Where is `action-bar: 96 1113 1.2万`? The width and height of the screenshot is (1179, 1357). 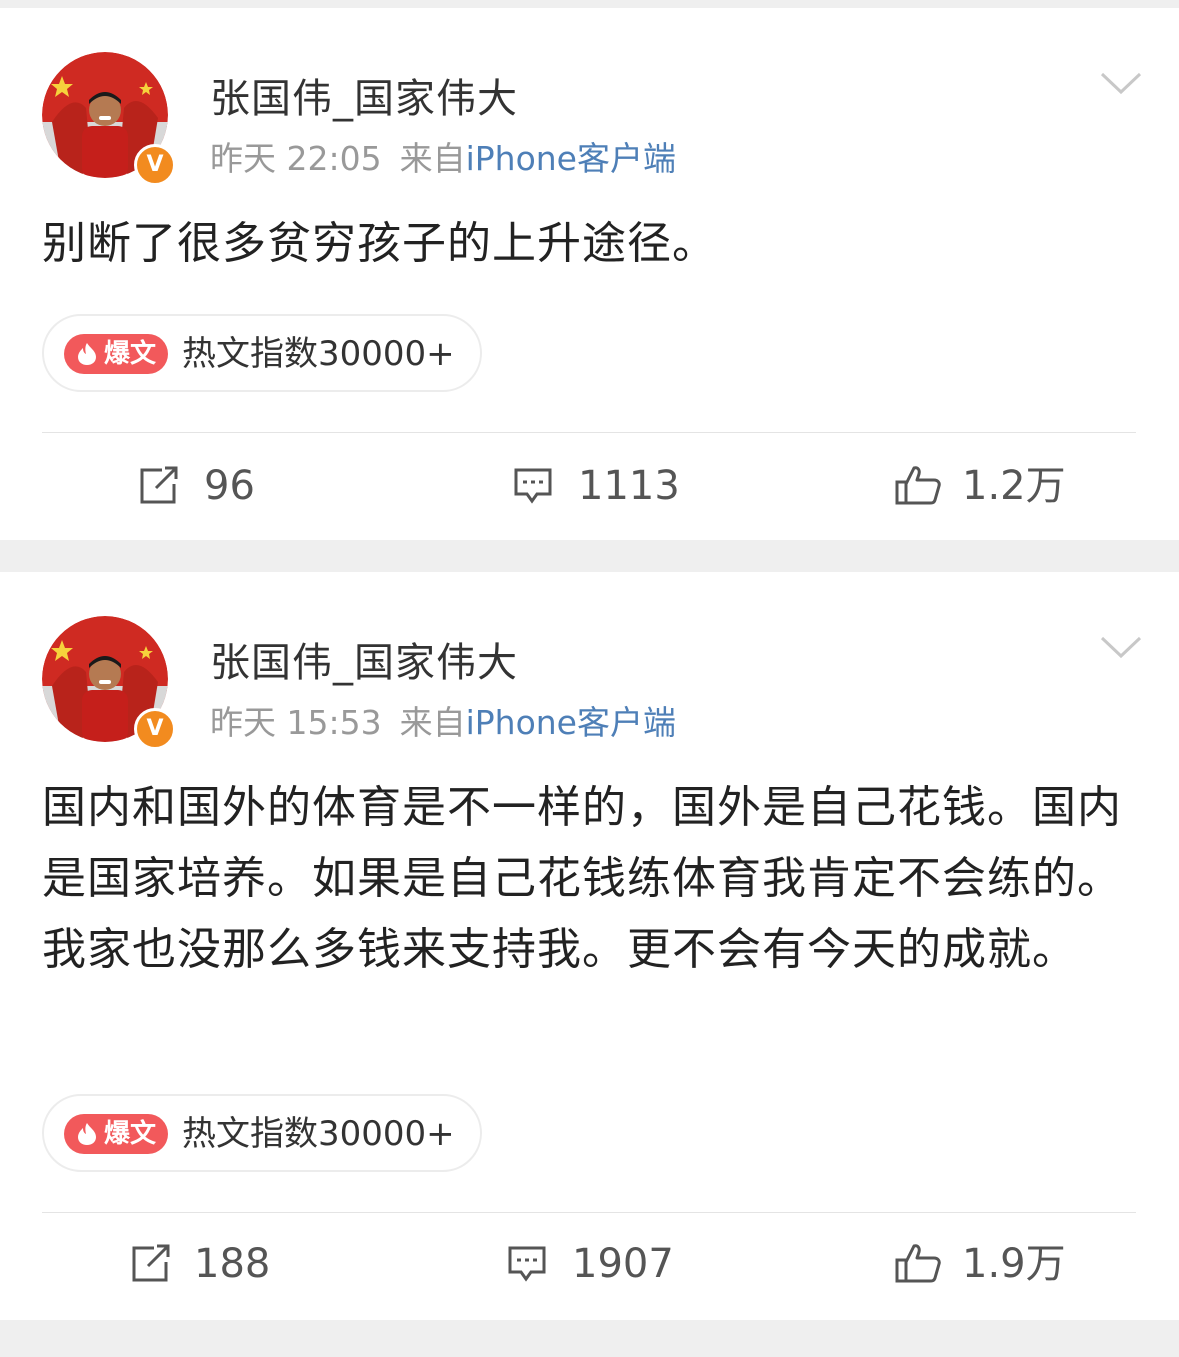
action-bar: 96 1113 1.2万 is located at coordinates (589, 486).